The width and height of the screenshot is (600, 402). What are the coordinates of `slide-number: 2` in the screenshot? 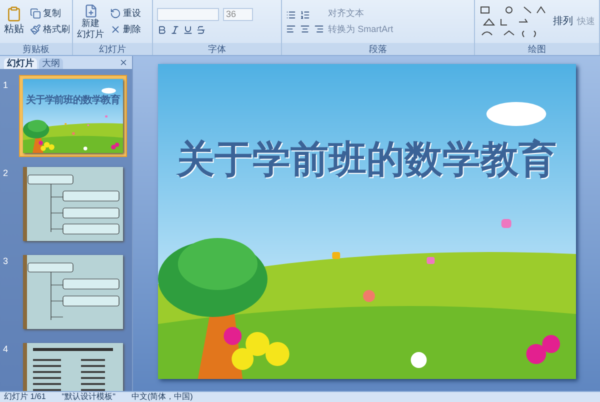 It's located at (6, 173).